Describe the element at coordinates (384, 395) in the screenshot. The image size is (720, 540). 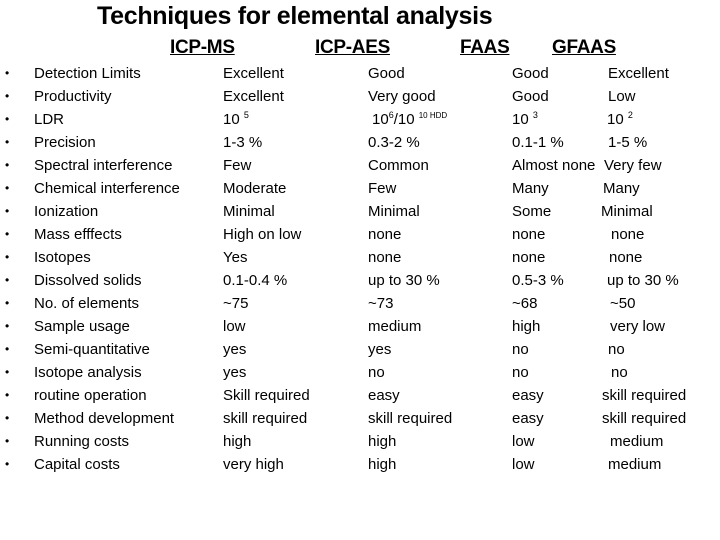
I see `cell-icpaes: easy` at that location.